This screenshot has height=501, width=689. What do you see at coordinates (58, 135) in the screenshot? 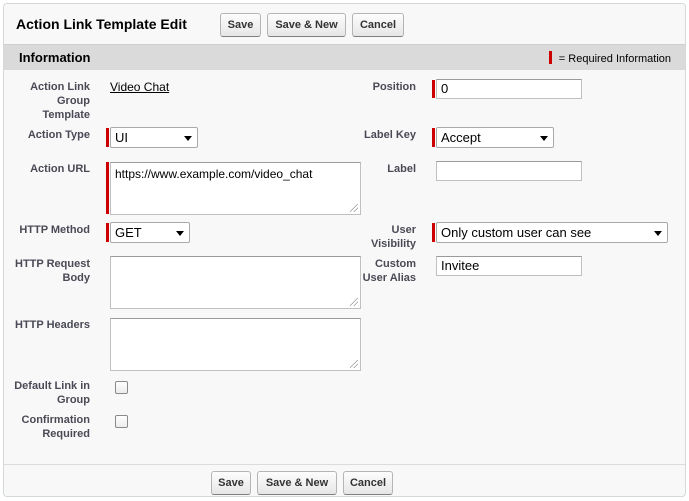
I see `action-type-label: Action Type` at bounding box center [58, 135].